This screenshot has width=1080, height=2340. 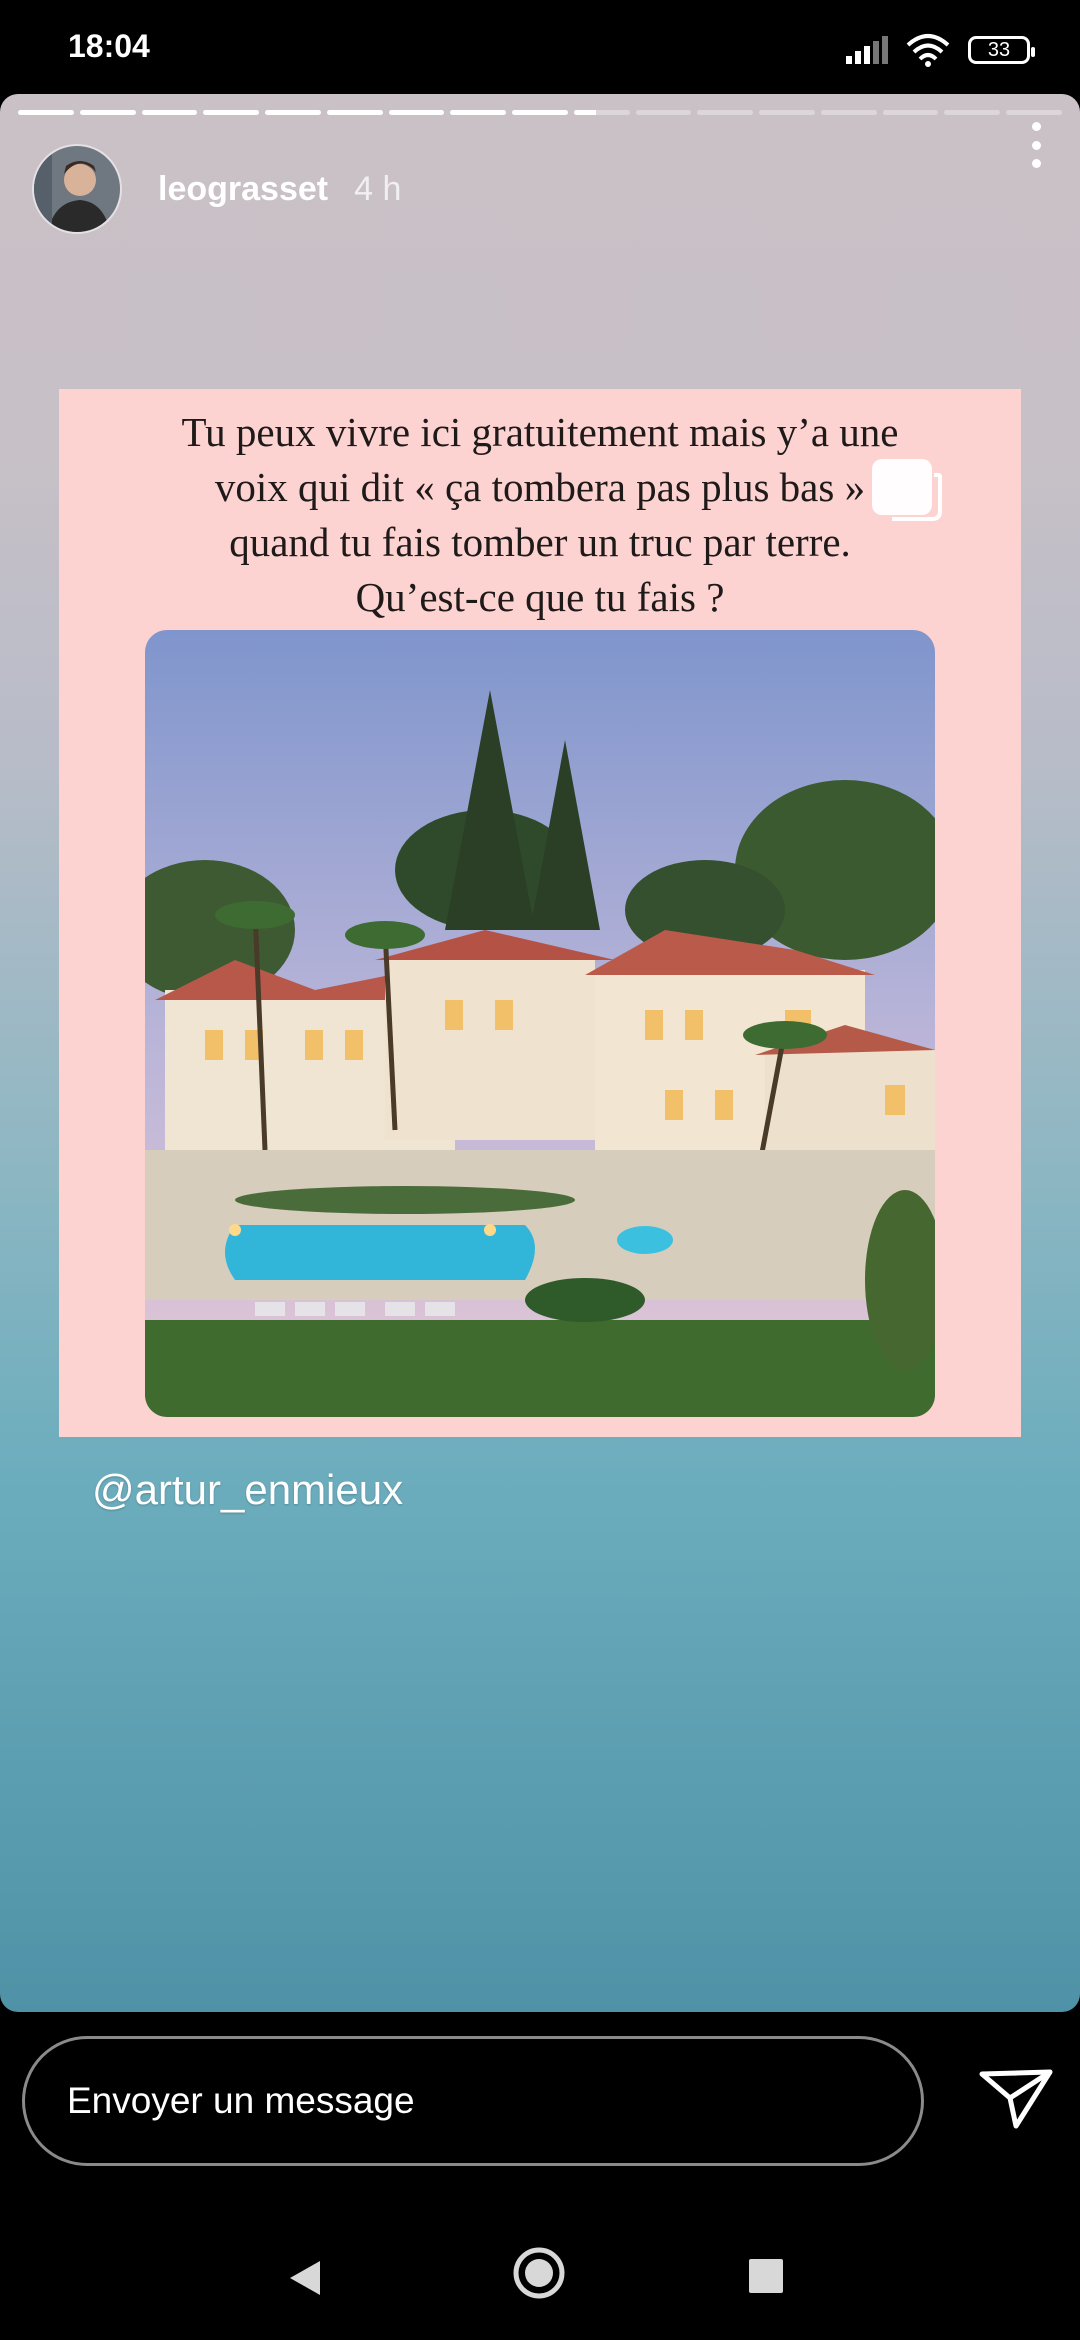 What do you see at coordinates (540, 189) in the screenshot?
I see `story-header: leograsset 4 h` at bounding box center [540, 189].